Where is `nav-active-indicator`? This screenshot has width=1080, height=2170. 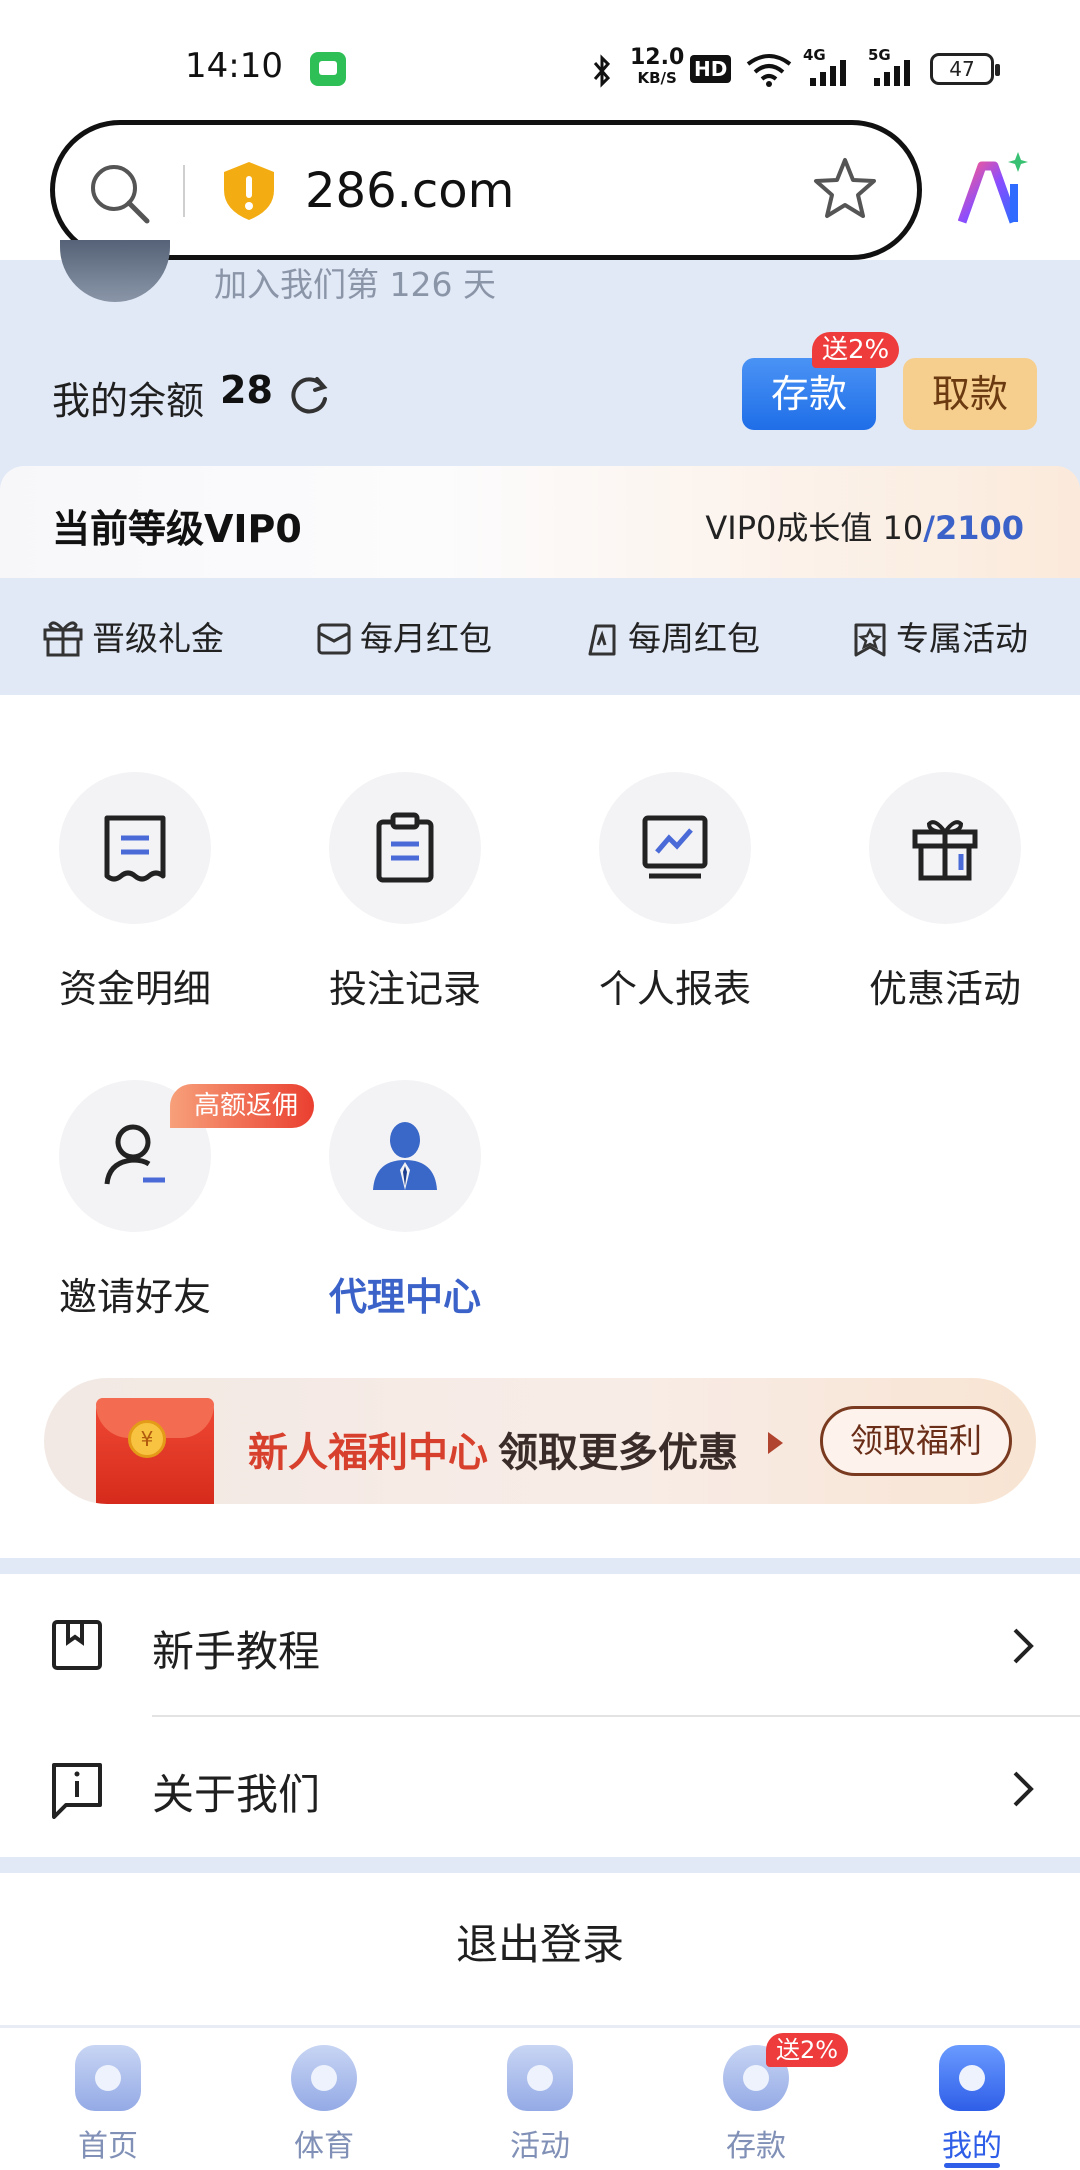
nav-active-indicator is located at coordinates (972, 2165).